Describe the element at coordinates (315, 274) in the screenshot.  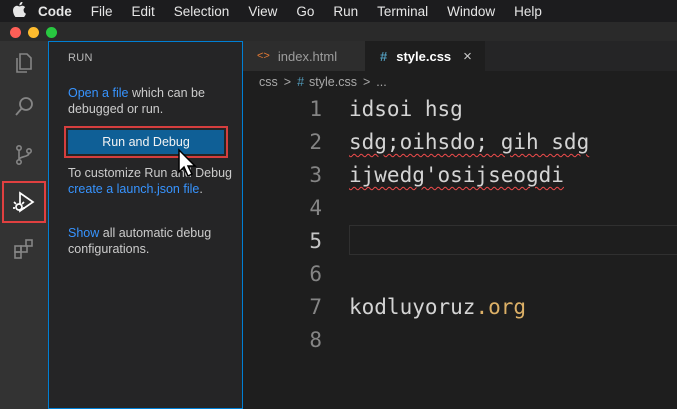
I see `line-number: 6` at that location.